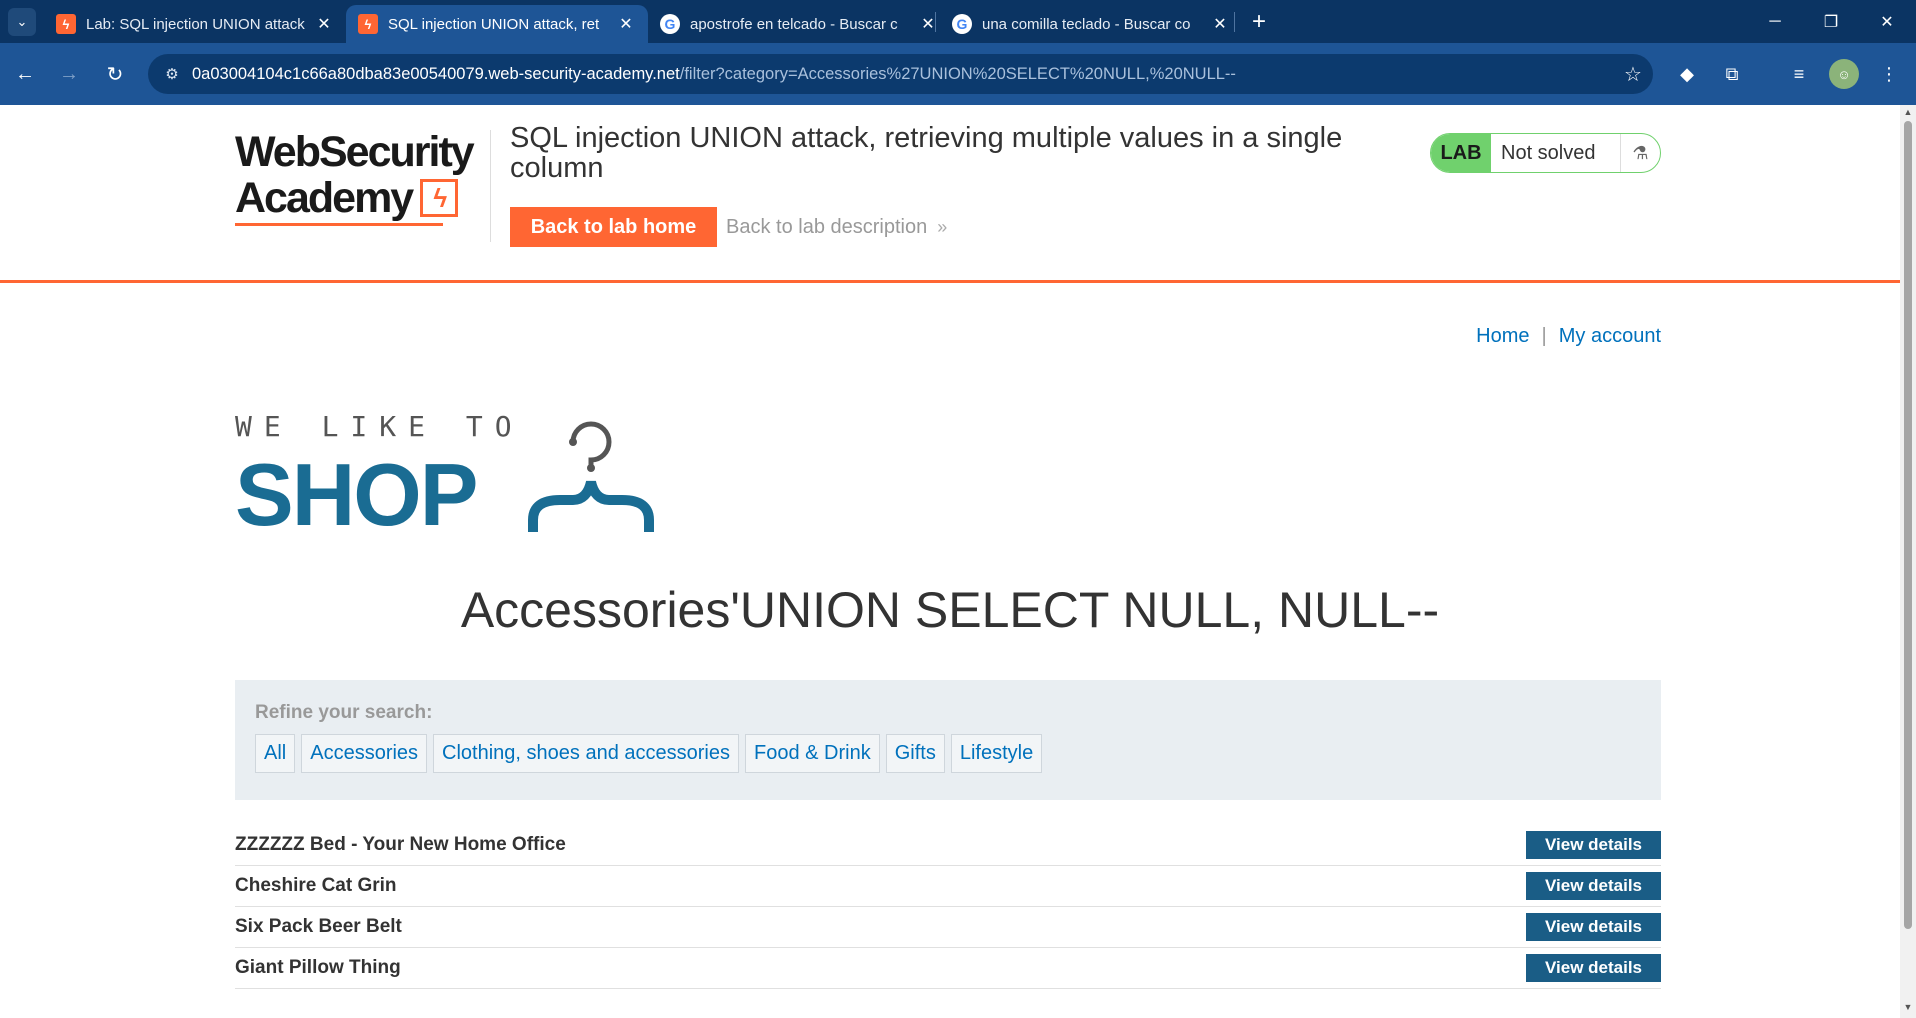 The height and width of the screenshot is (1018, 1916). I want to click on tab-lab-description: ϟ Lab: SQL injection UNION attack ✕, so click(195, 24).